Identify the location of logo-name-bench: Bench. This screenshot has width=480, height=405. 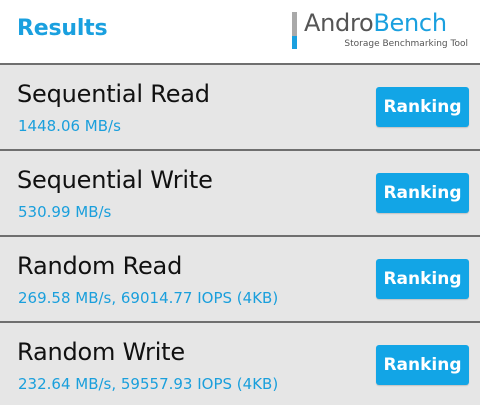
(410, 23).